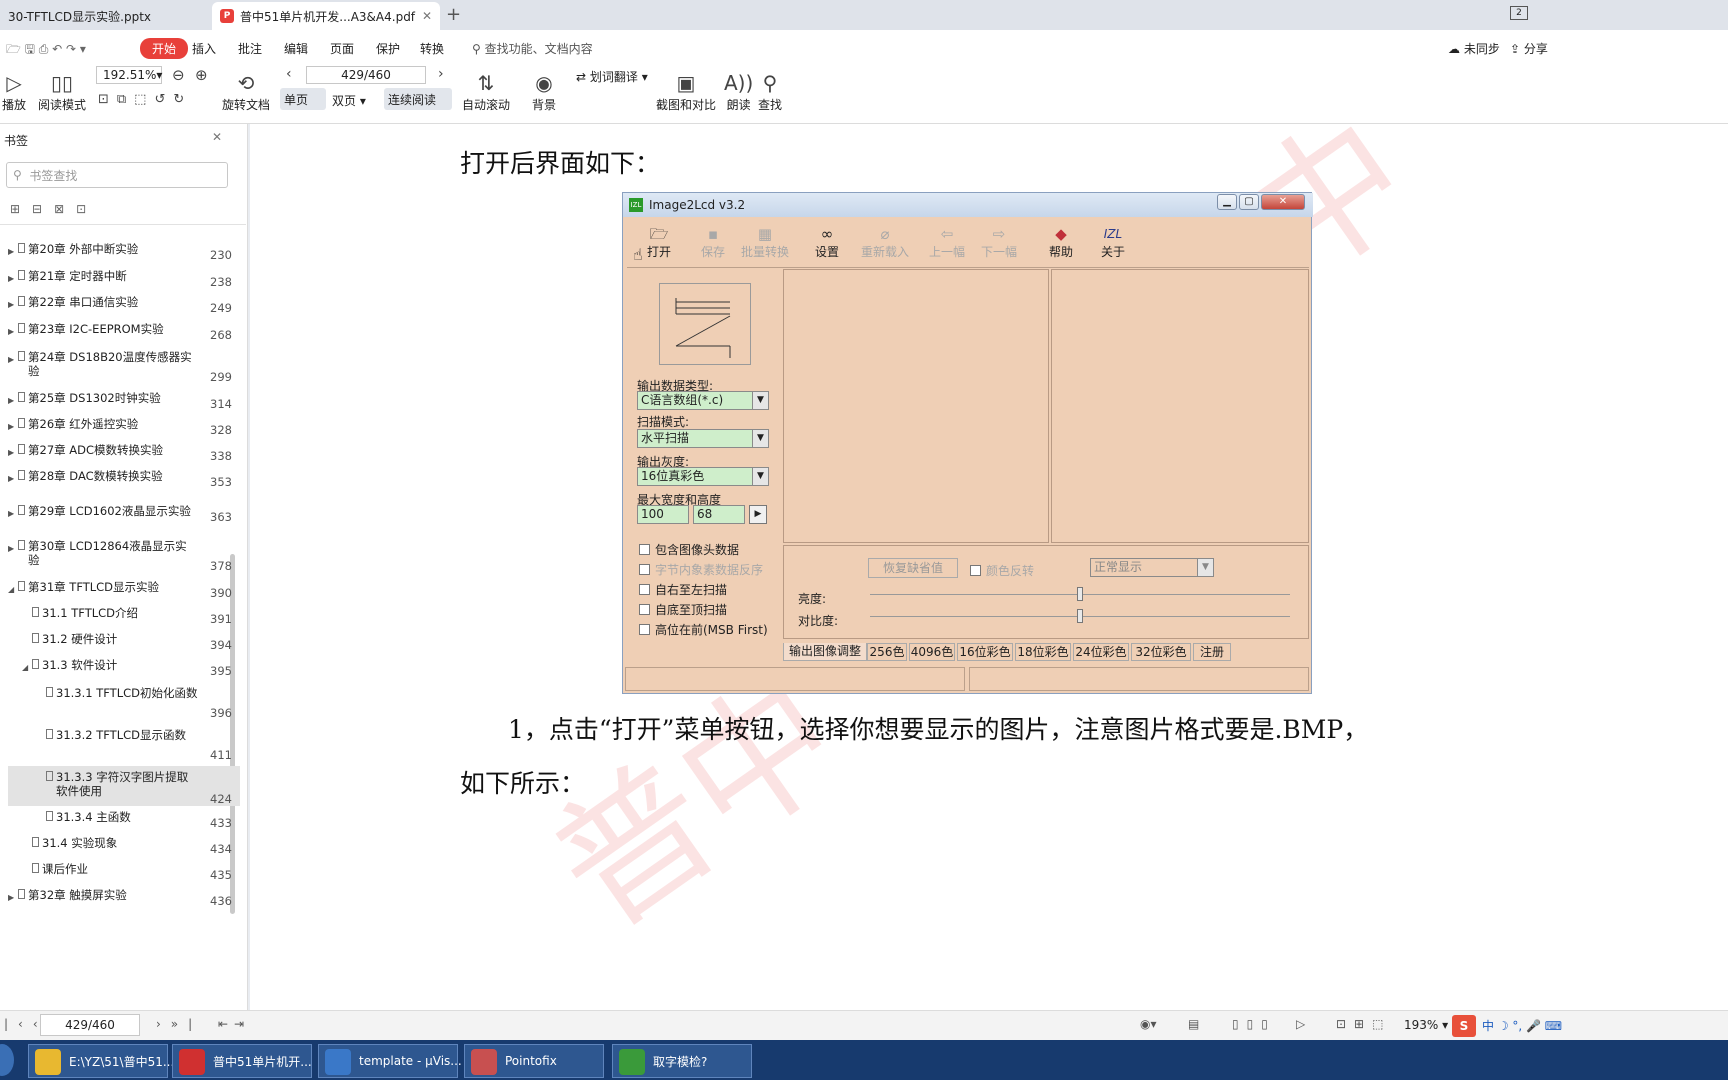  I want to click on menu-page: 页面, so click(342, 48).